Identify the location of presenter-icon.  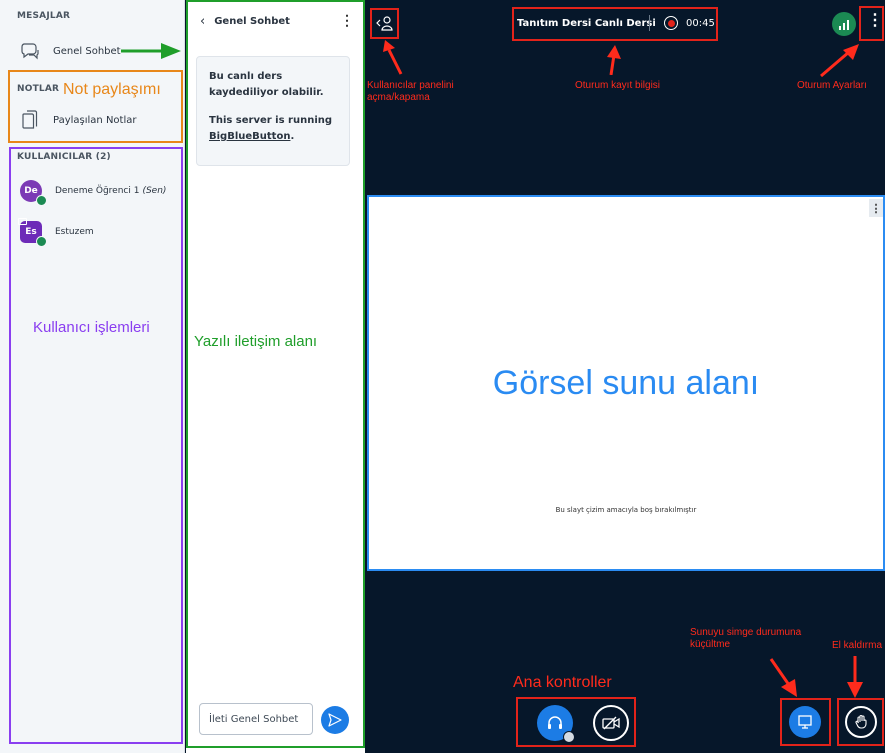
(22, 221).